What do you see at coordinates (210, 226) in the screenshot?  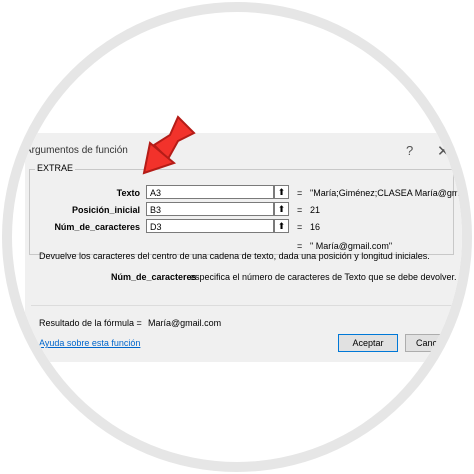 I see `num-caracteres-input: D3` at bounding box center [210, 226].